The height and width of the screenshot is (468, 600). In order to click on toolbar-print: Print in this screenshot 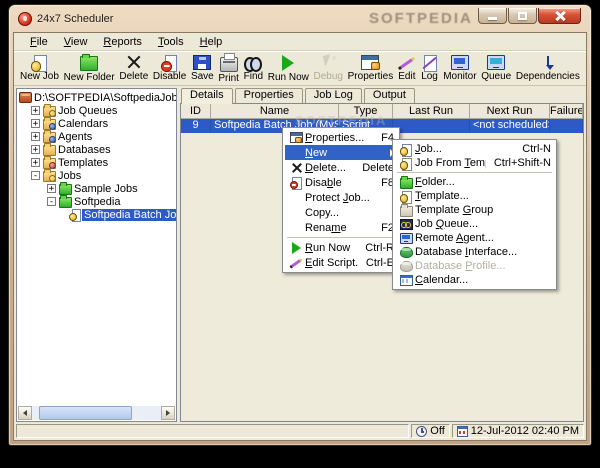, I will do `click(228, 68)`.